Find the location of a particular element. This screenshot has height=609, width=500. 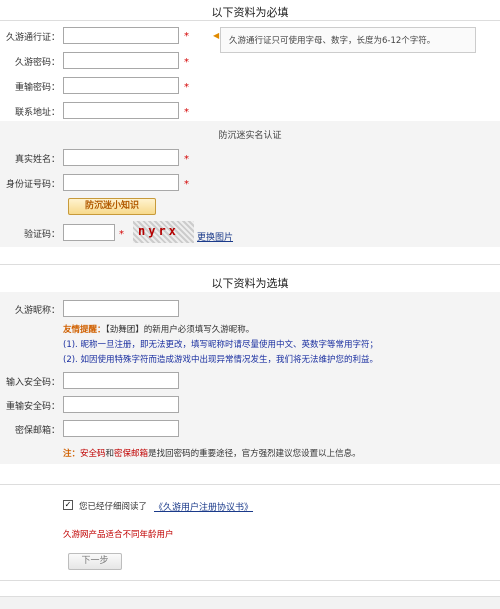

repassword-input is located at coordinates (121, 85).